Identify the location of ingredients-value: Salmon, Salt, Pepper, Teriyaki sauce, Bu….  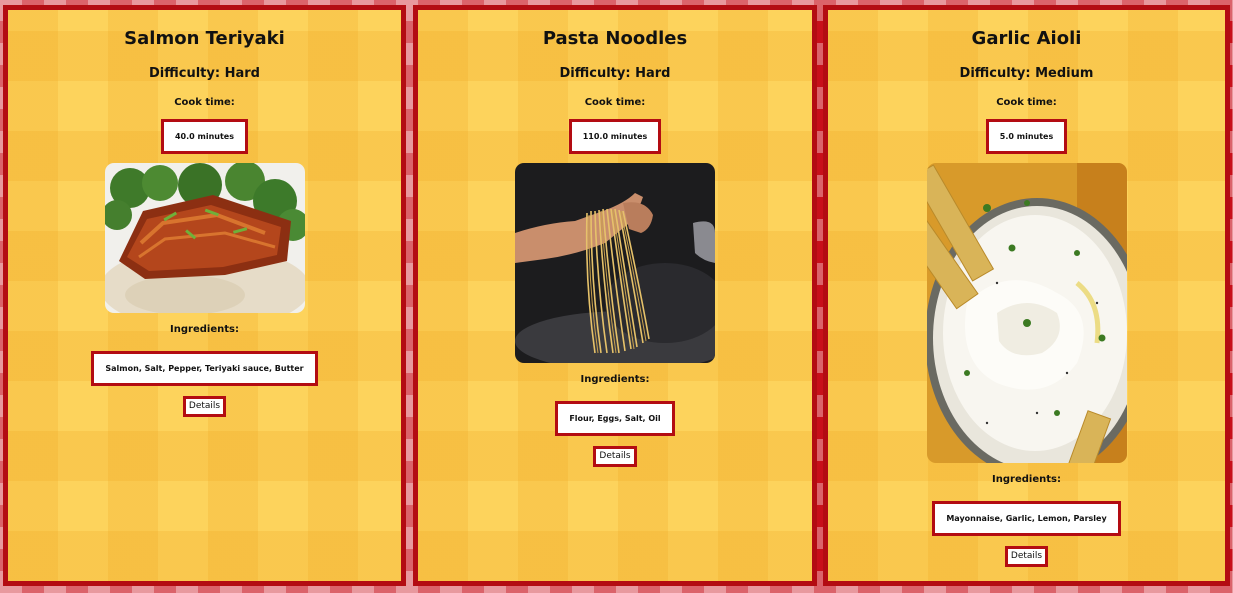
(204, 368).